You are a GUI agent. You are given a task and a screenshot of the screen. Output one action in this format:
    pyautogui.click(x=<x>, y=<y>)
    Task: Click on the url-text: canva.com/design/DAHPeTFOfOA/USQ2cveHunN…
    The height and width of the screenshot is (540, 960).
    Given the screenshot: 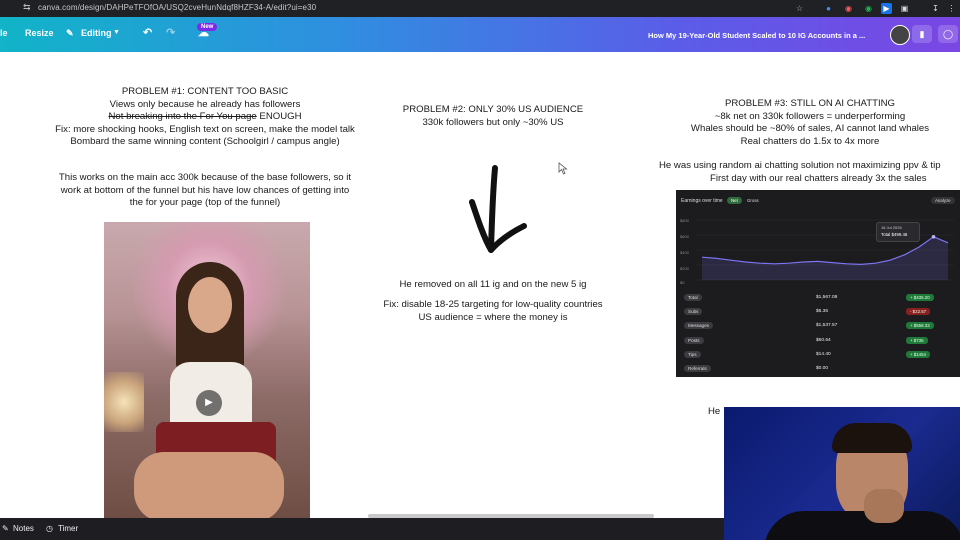 What is the action you would take?
    pyautogui.click(x=177, y=7)
    